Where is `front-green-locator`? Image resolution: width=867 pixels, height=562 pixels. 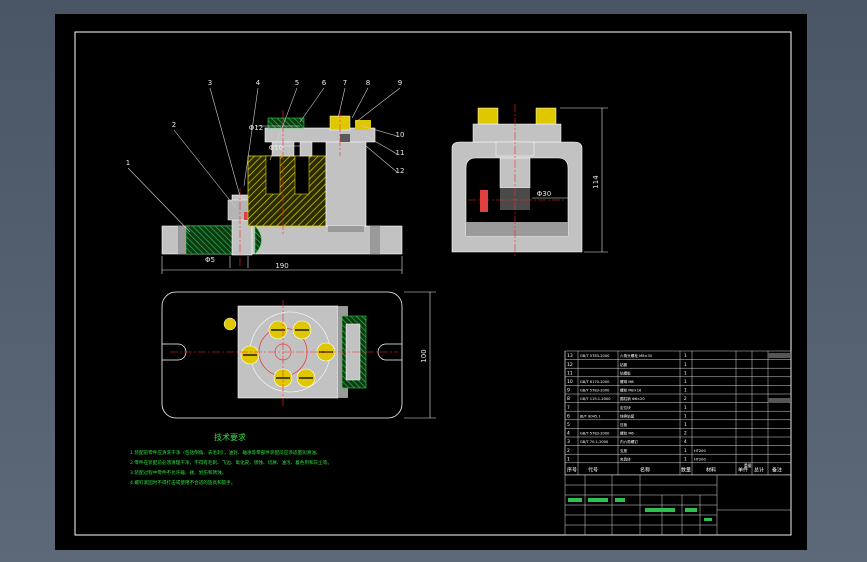 front-green-locator is located at coordinates (210, 240).